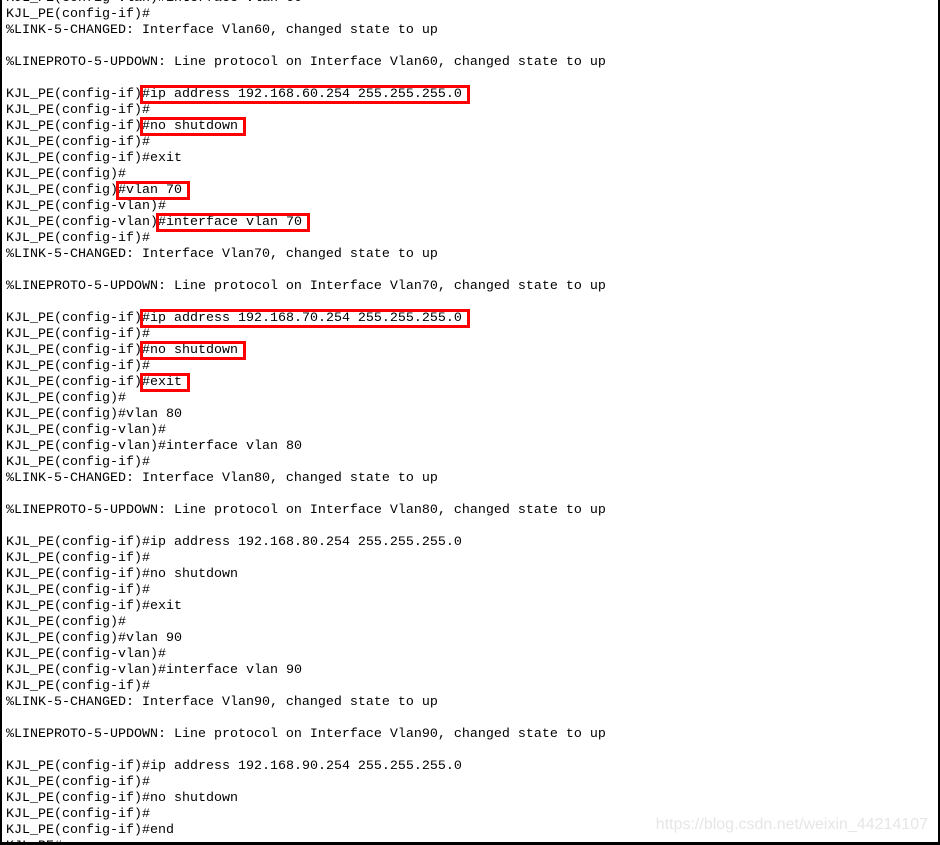 The height and width of the screenshot is (845, 940). What do you see at coordinates (229, 446) in the screenshot?
I see `command: #interface vlan 80` at bounding box center [229, 446].